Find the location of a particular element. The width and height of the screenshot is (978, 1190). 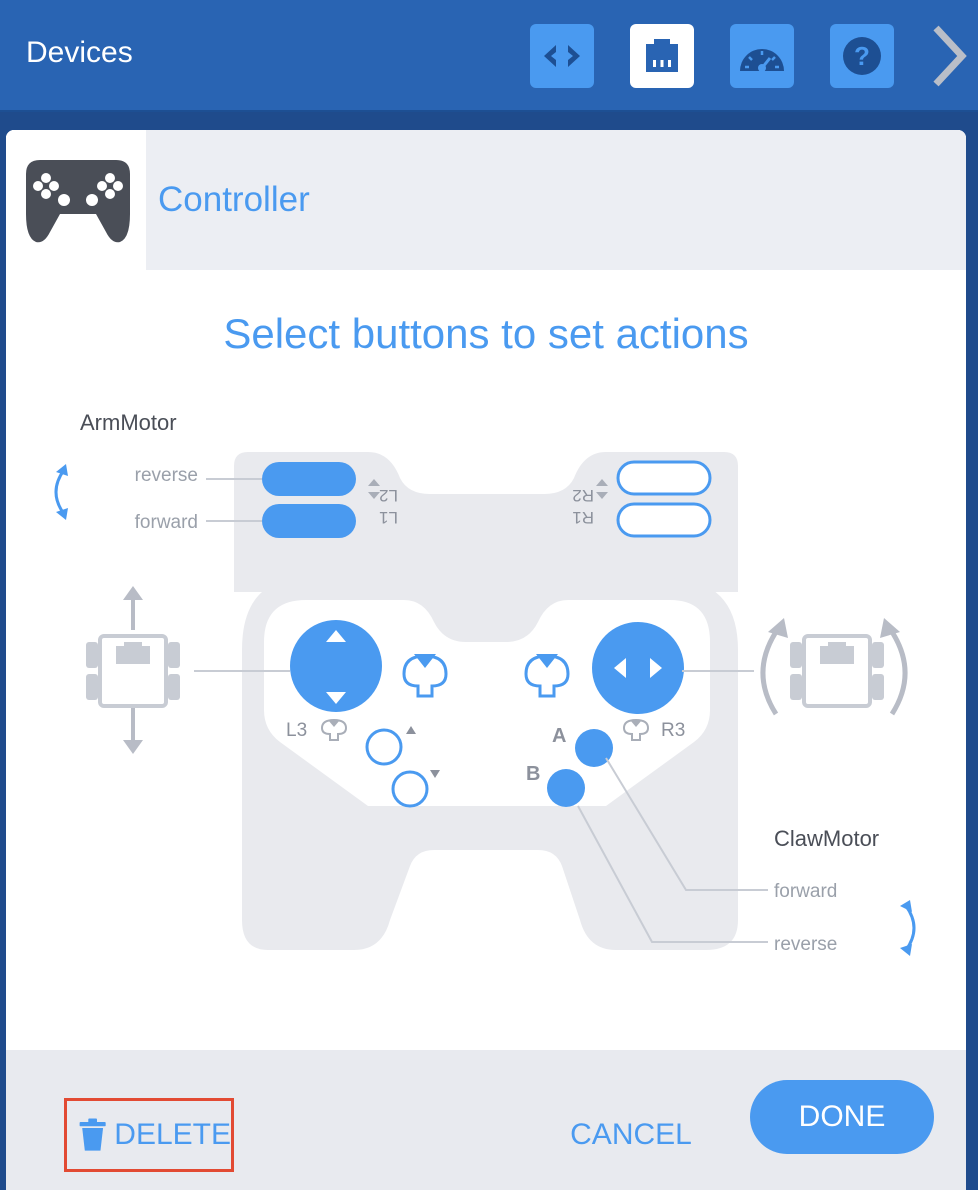

delete-label: DELETE is located at coordinates (172, 1134).